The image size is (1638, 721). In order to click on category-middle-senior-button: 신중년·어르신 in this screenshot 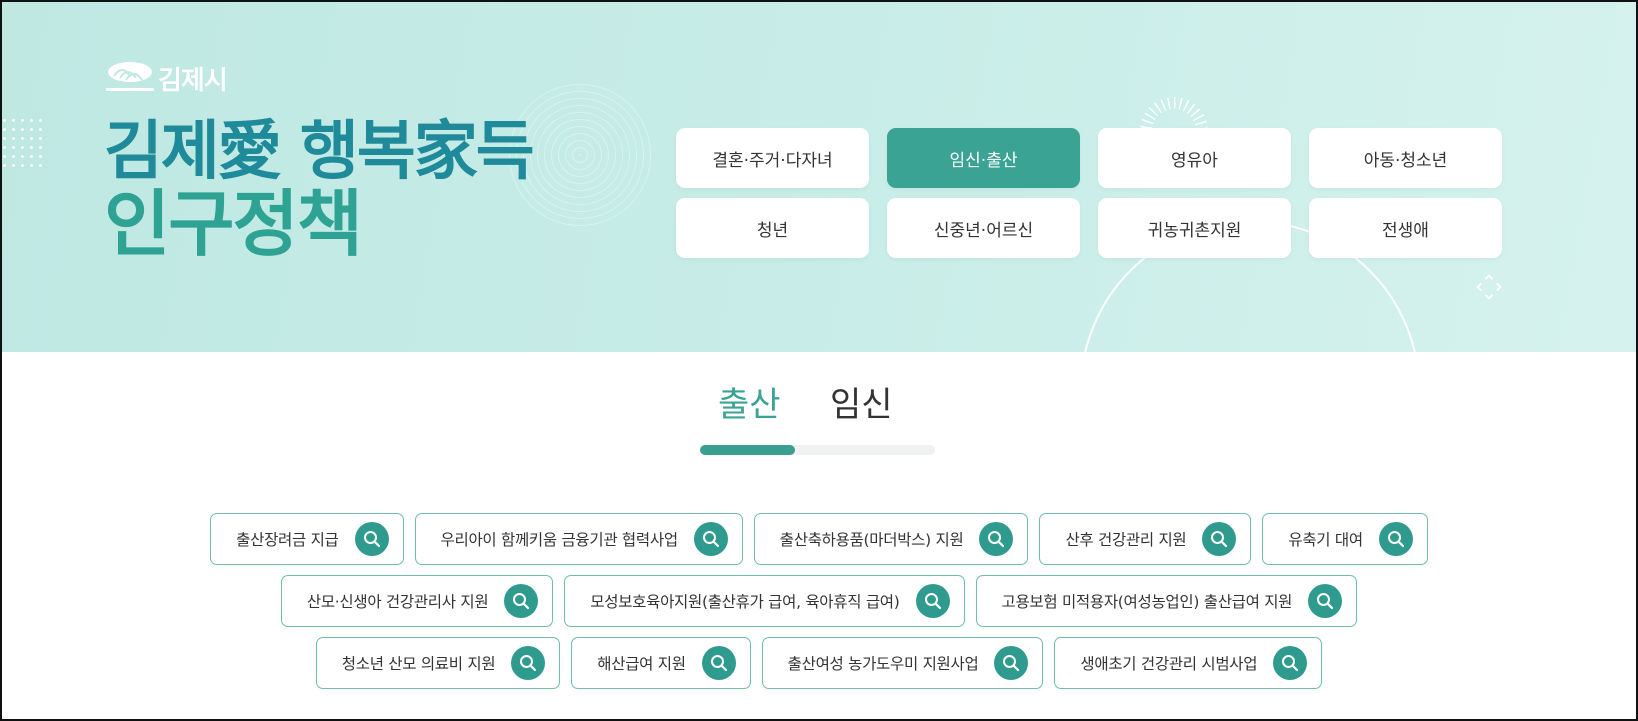, I will do `click(983, 228)`.